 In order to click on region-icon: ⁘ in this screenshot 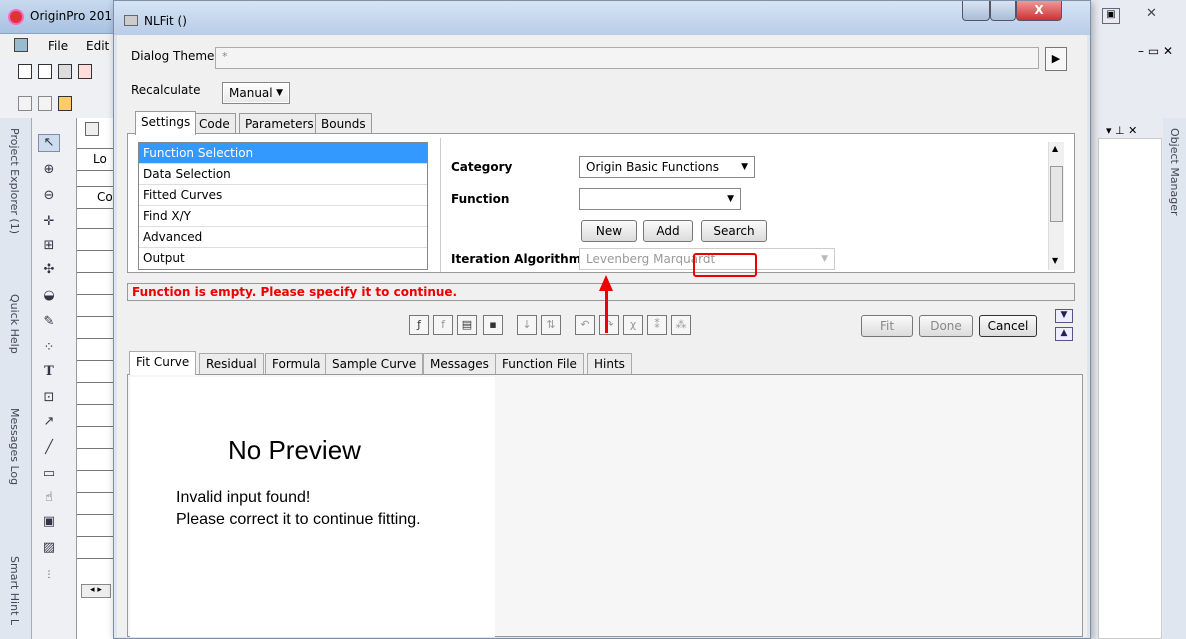, I will do `click(49, 349)`.